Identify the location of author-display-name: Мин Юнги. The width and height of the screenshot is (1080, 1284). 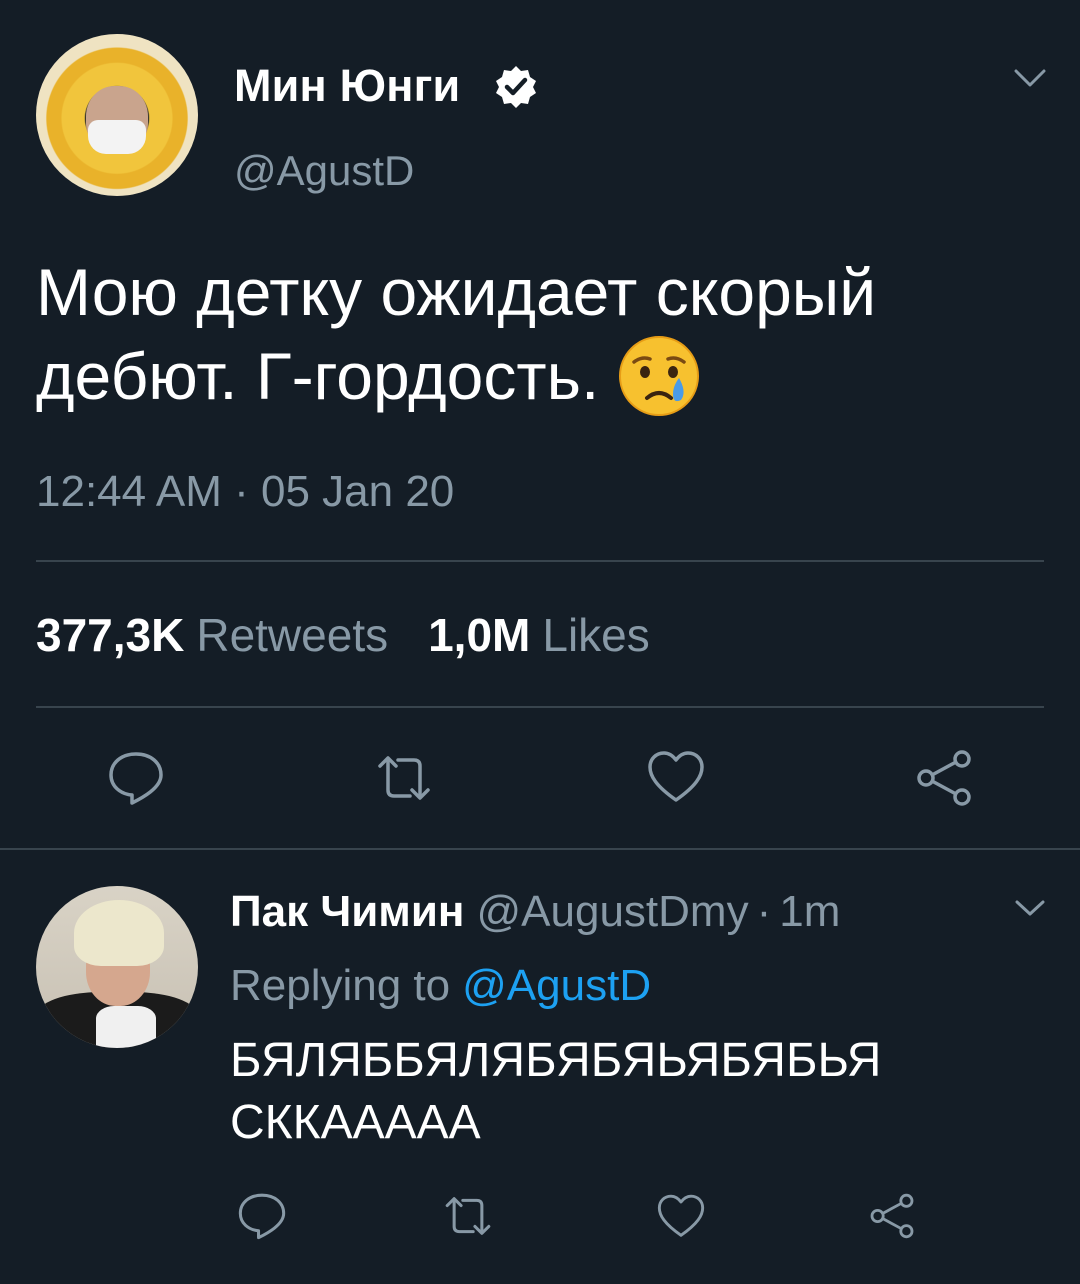
(347, 86).